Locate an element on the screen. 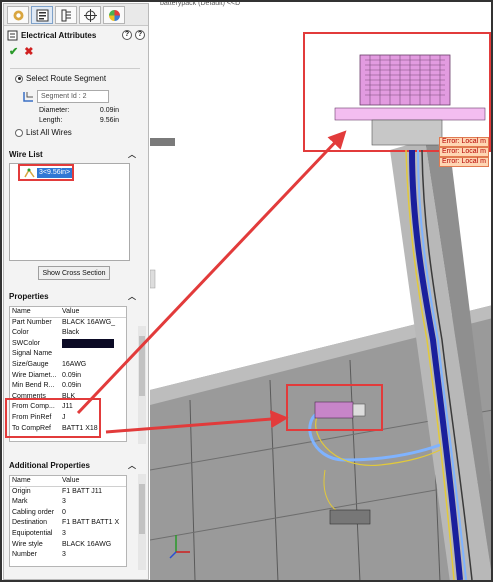 This screenshot has width=493, height=582. dimxpert-icon is located at coordinates (90, 15).